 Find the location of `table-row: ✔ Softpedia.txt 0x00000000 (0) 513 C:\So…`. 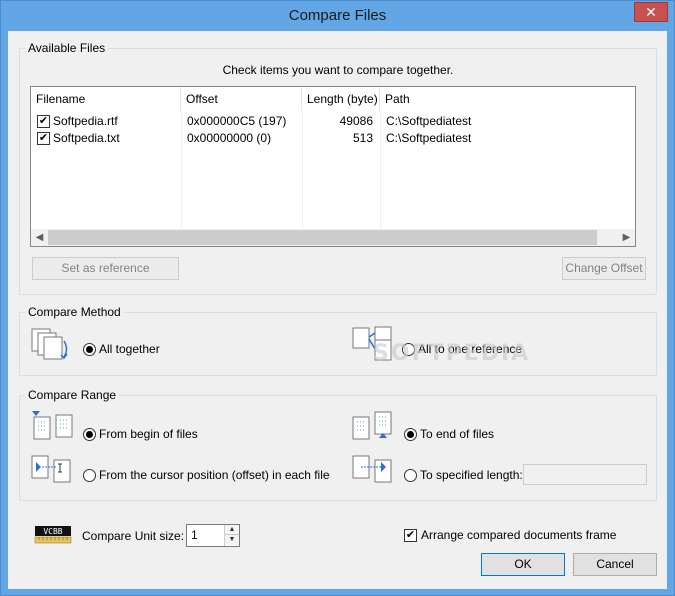

table-row: ✔ Softpedia.txt 0x00000000 (0) 513 C:\So… is located at coordinates (333, 138).